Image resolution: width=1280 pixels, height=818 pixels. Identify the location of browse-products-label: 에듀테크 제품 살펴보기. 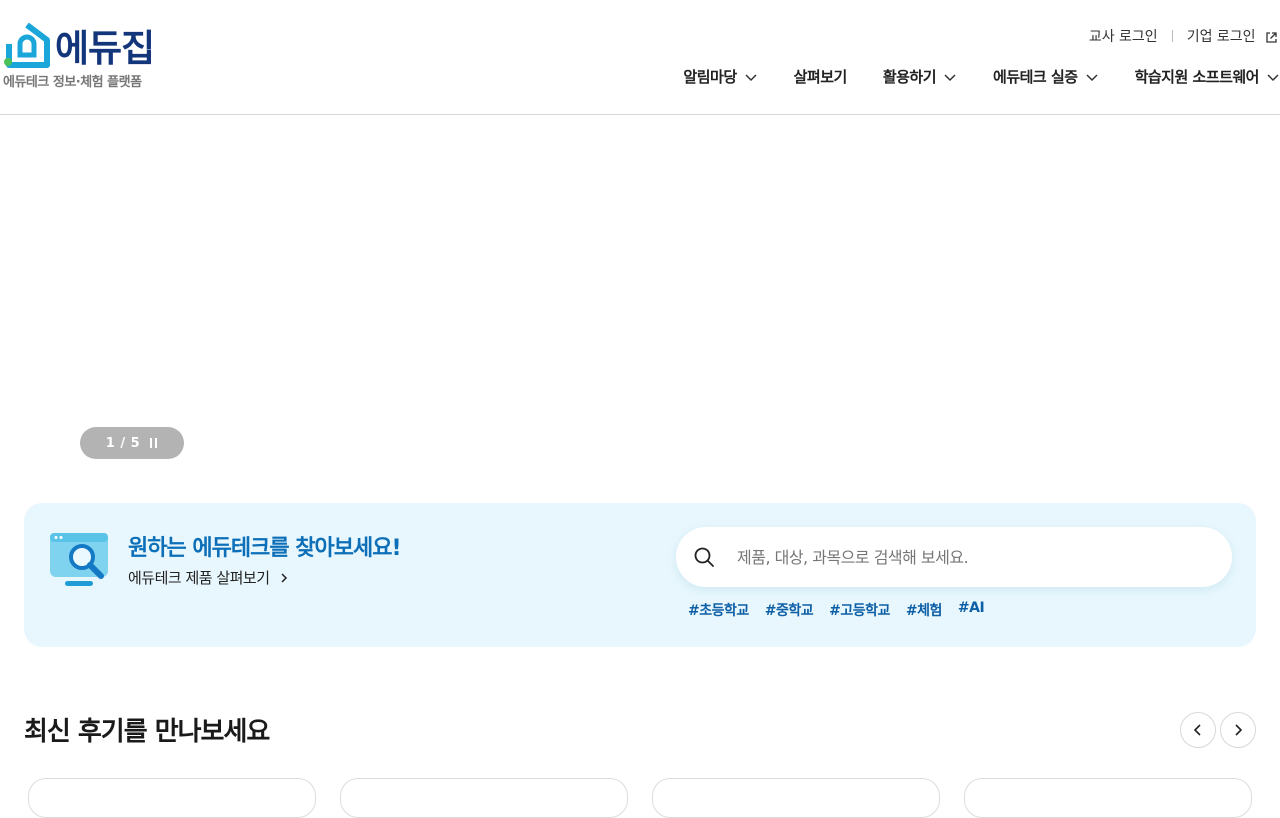
(199, 578).